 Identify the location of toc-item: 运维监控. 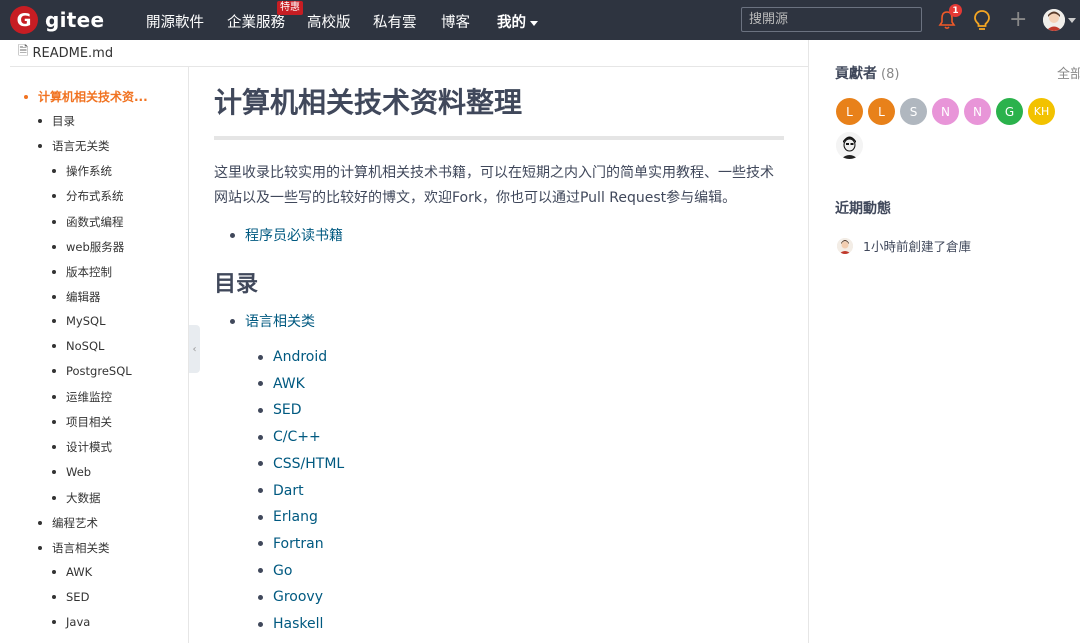
(82, 397).